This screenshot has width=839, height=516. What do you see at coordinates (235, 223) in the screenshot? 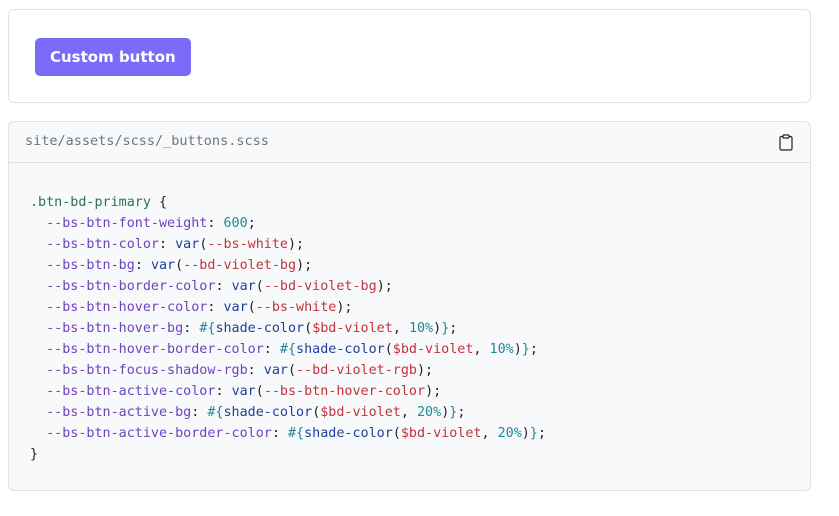
I see `code-token: 600` at bounding box center [235, 223].